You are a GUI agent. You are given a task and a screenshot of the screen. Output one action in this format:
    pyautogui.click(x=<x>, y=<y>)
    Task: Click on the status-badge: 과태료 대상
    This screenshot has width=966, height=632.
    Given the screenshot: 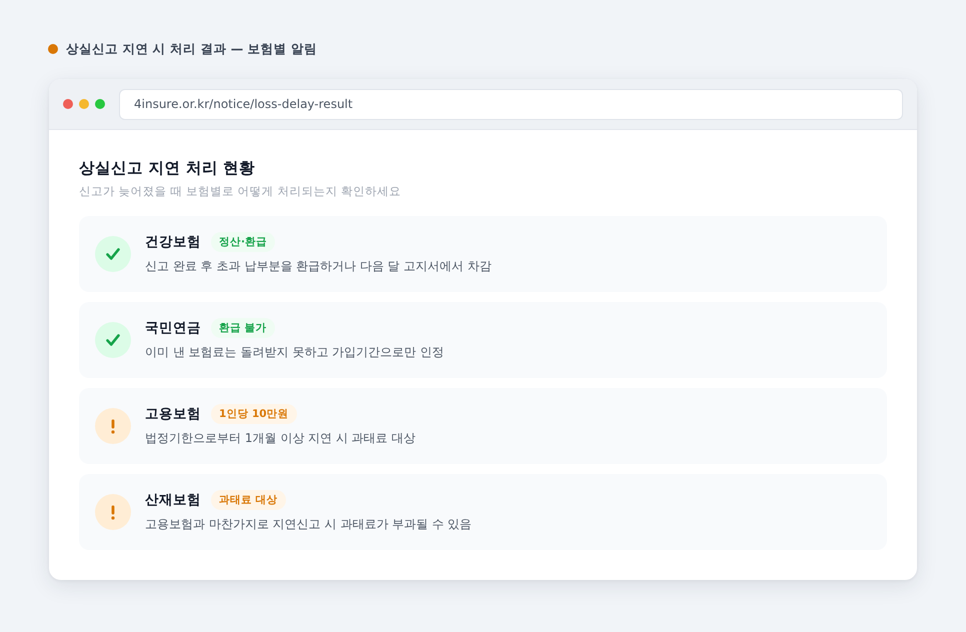 What is the action you would take?
    pyautogui.click(x=248, y=500)
    